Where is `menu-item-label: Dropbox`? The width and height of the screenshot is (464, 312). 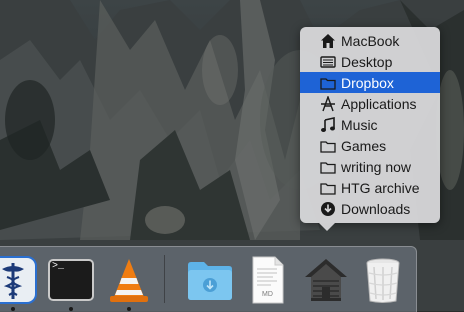
menu-item-label: Dropbox is located at coordinates (367, 82).